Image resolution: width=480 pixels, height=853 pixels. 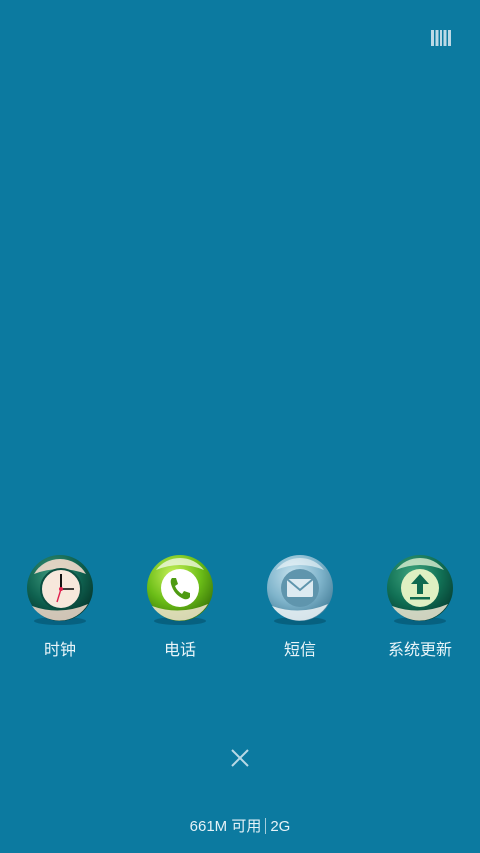 What do you see at coordinates (420, 590) in the screenshot?
I see `system-update-icon` at bounding box center [420, 590].